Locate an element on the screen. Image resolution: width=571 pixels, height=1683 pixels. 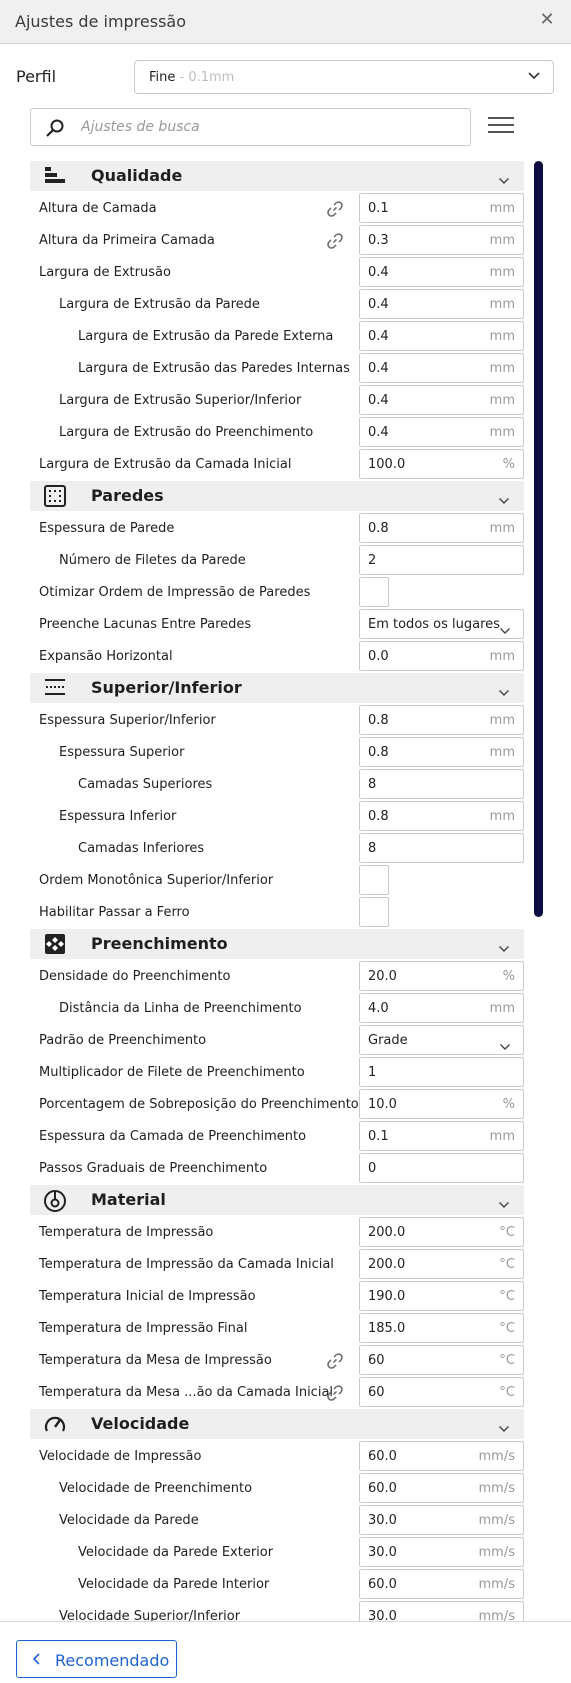
category-qualidade: Qualidade is located at coordinates (277, 176).